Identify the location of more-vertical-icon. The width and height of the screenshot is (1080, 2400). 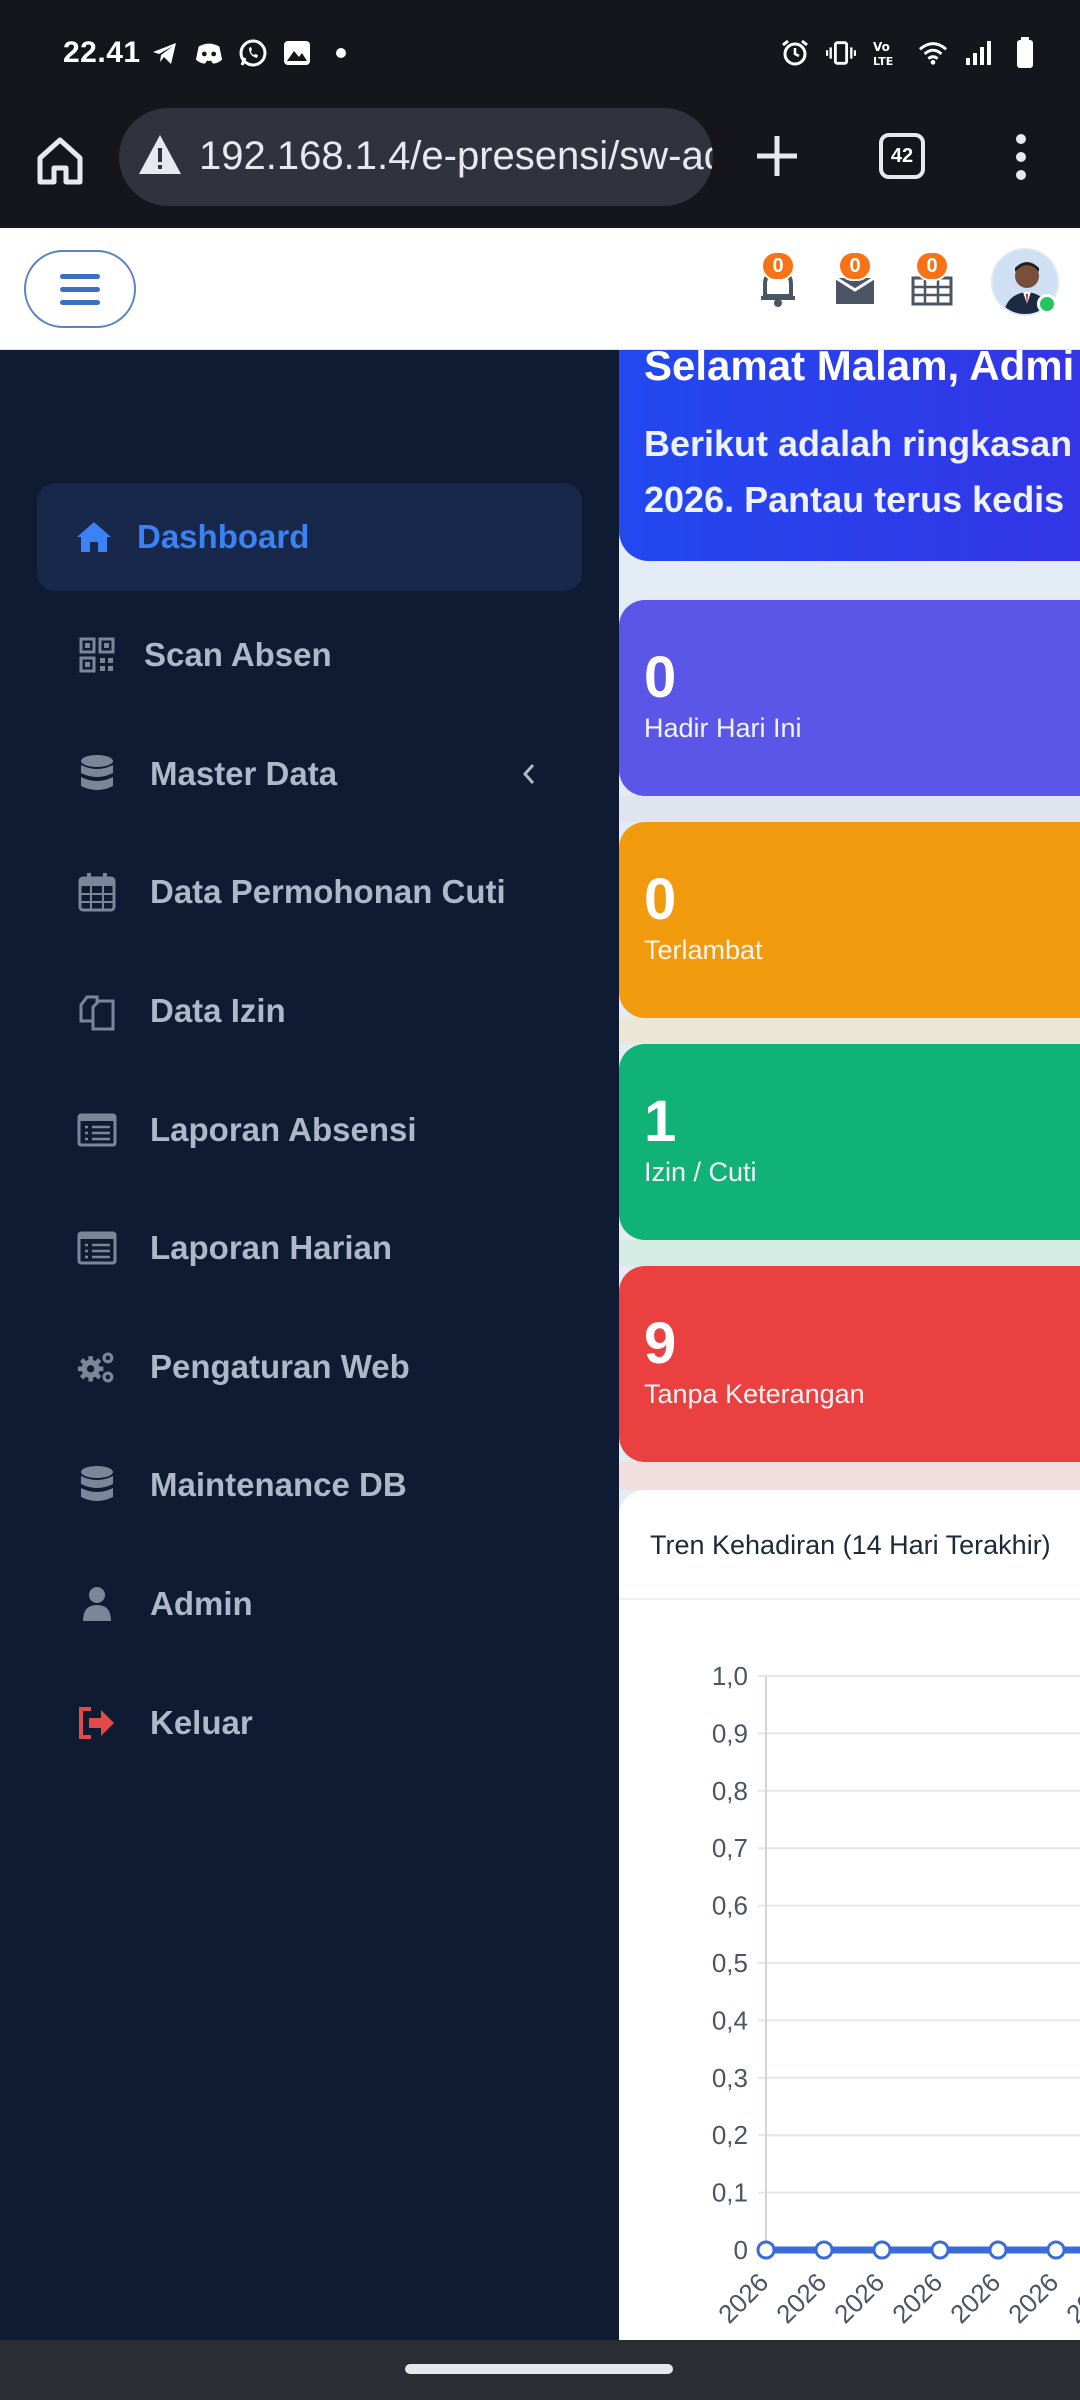
(1021, 157).